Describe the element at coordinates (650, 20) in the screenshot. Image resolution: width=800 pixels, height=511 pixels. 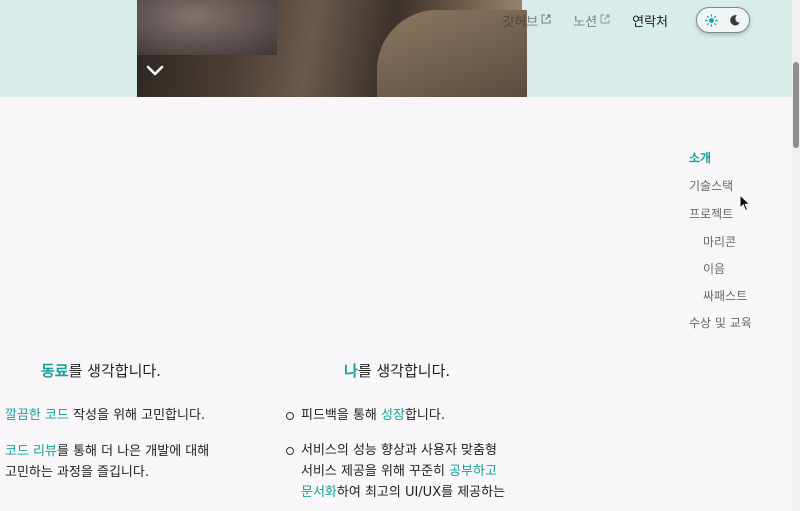
I see `nav-contact-link: 연락처` at that location.